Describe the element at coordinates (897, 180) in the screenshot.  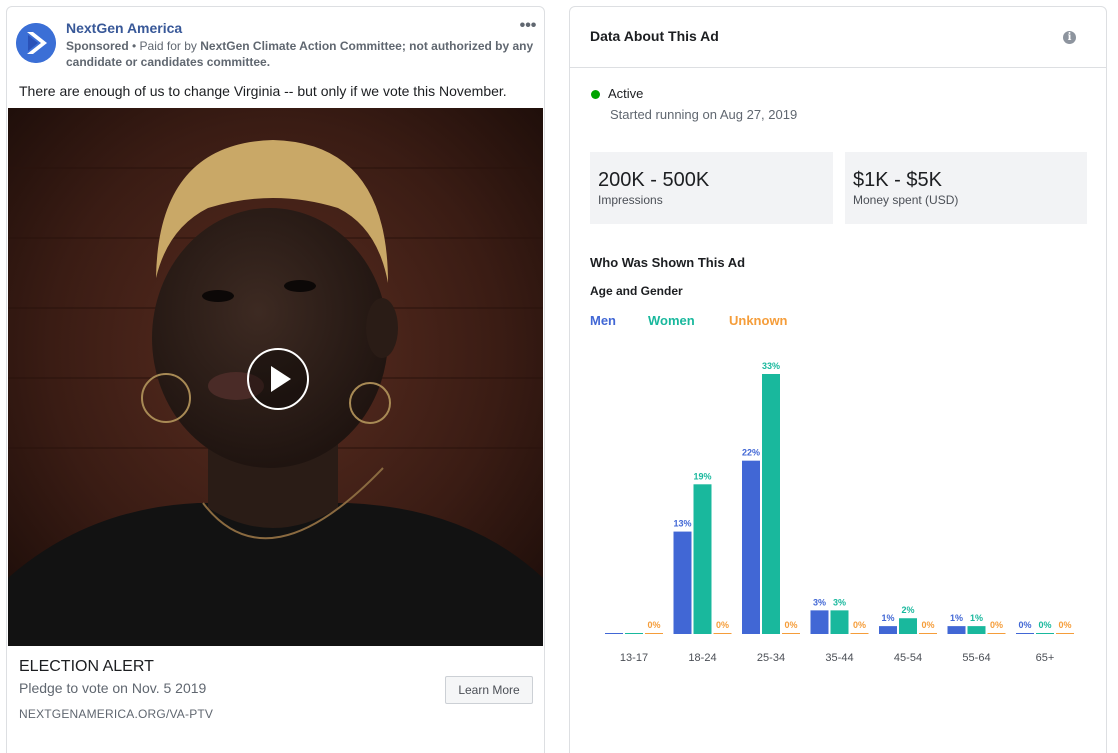
I see `spend-value: $1K - $5K` at that location.